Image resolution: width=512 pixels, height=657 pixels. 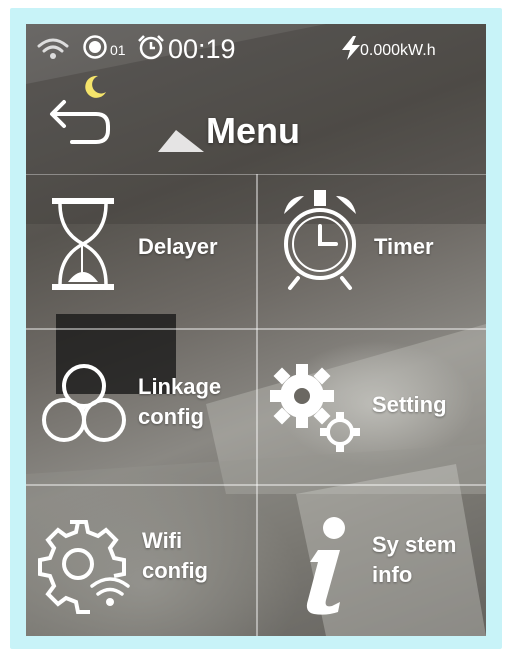 I want to click on clock-time: 00:19, so click(x=202, y=49).